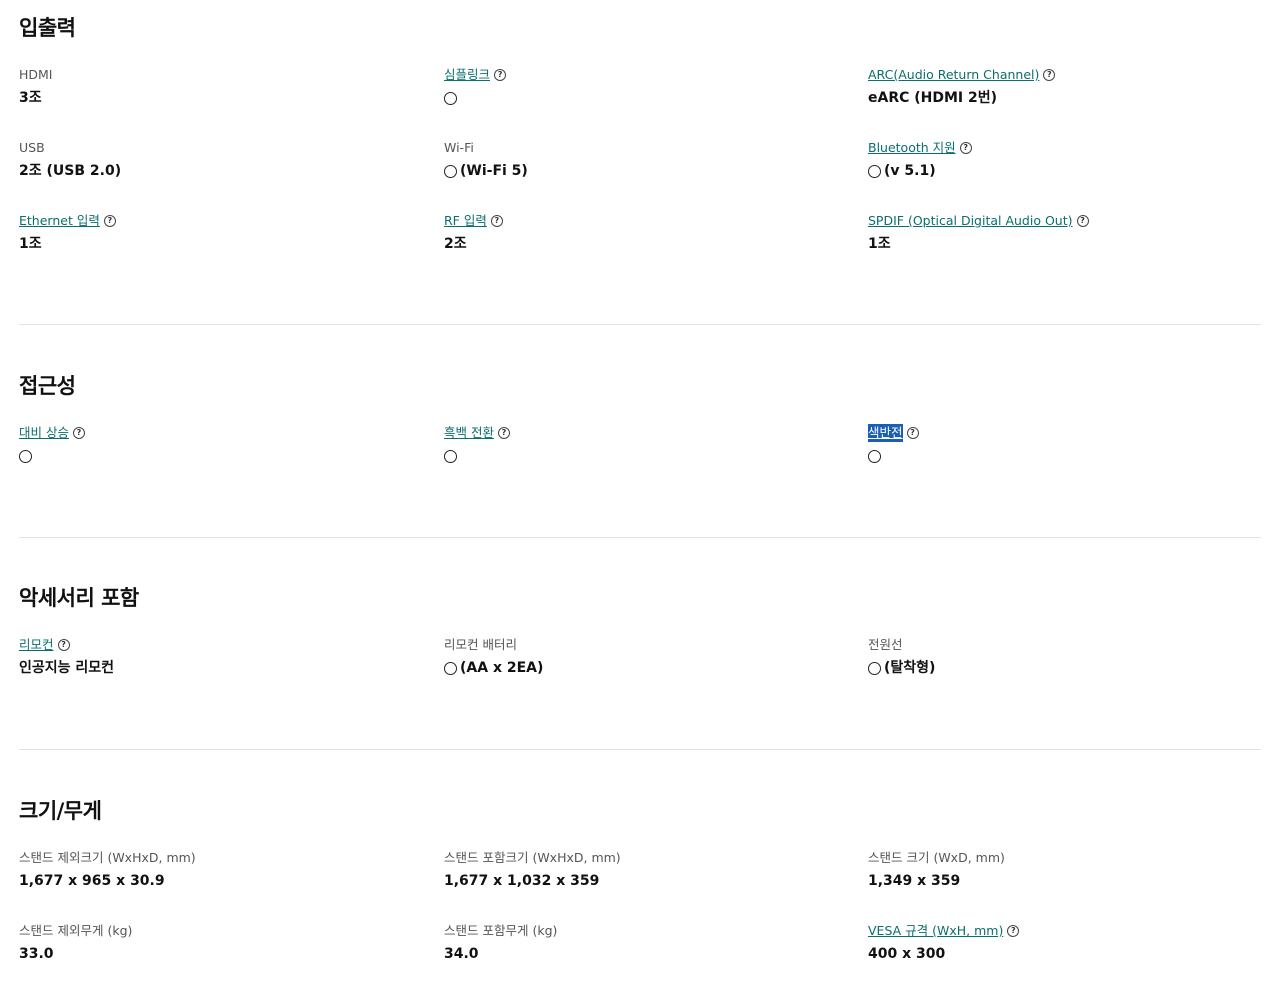  Describe the element at coordinates (219, 433) in the screenshot. I see `spec-label: 대비 상승?` at that location.